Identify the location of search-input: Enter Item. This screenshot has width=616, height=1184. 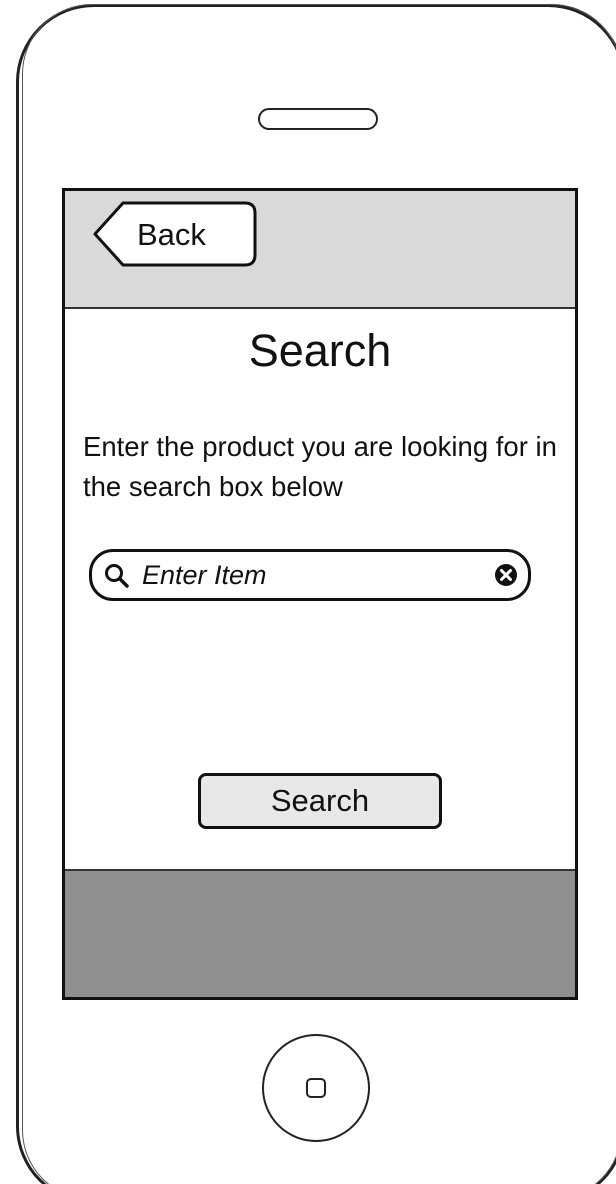
(310, 575).